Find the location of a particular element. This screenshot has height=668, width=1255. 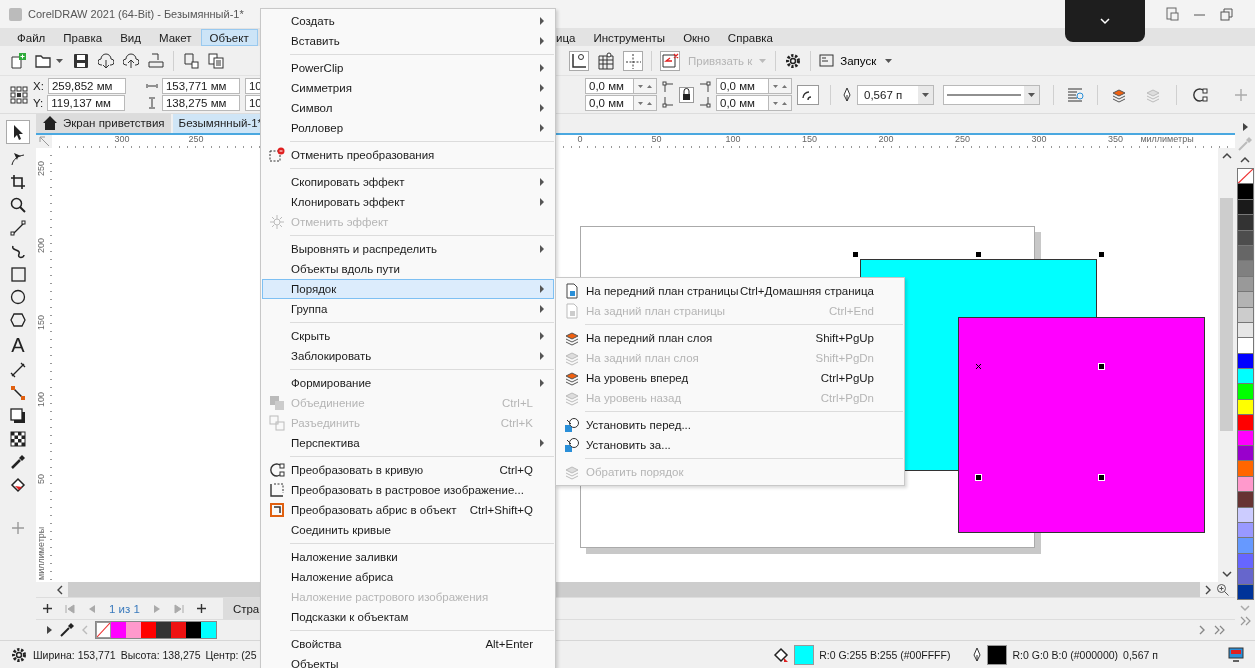

menu-item: Преобразовать в кривую Ctrl+Q is located at coordinates (408, 470).